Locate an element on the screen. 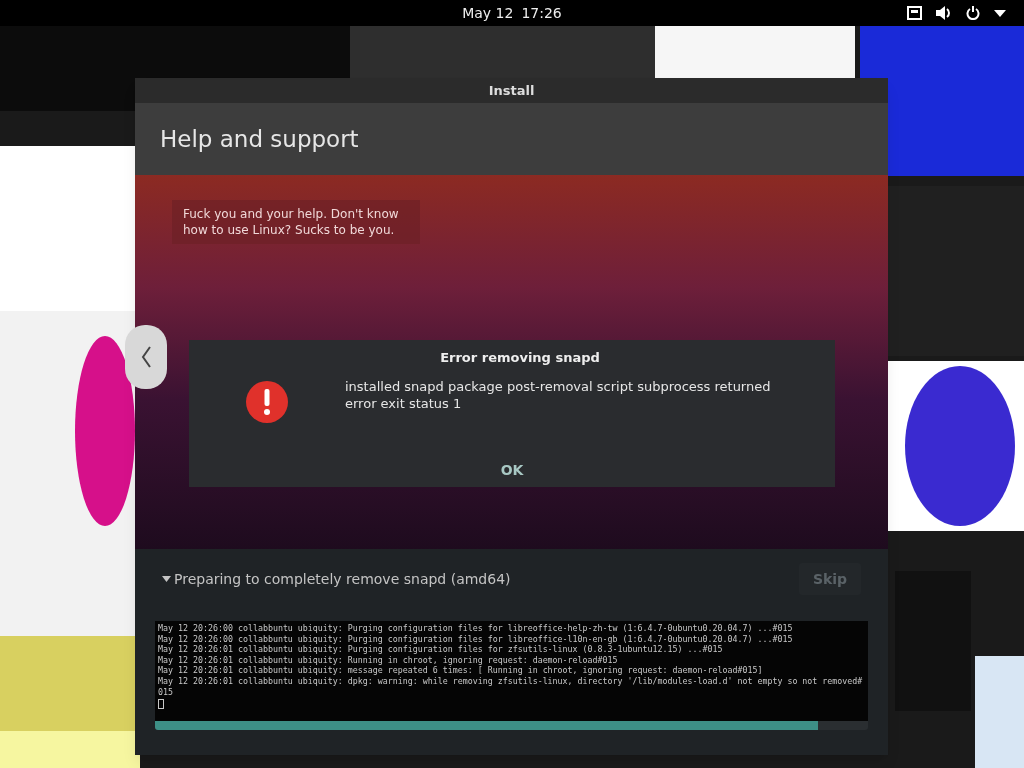  previous-slide-button is located at coordinates (146, 357).